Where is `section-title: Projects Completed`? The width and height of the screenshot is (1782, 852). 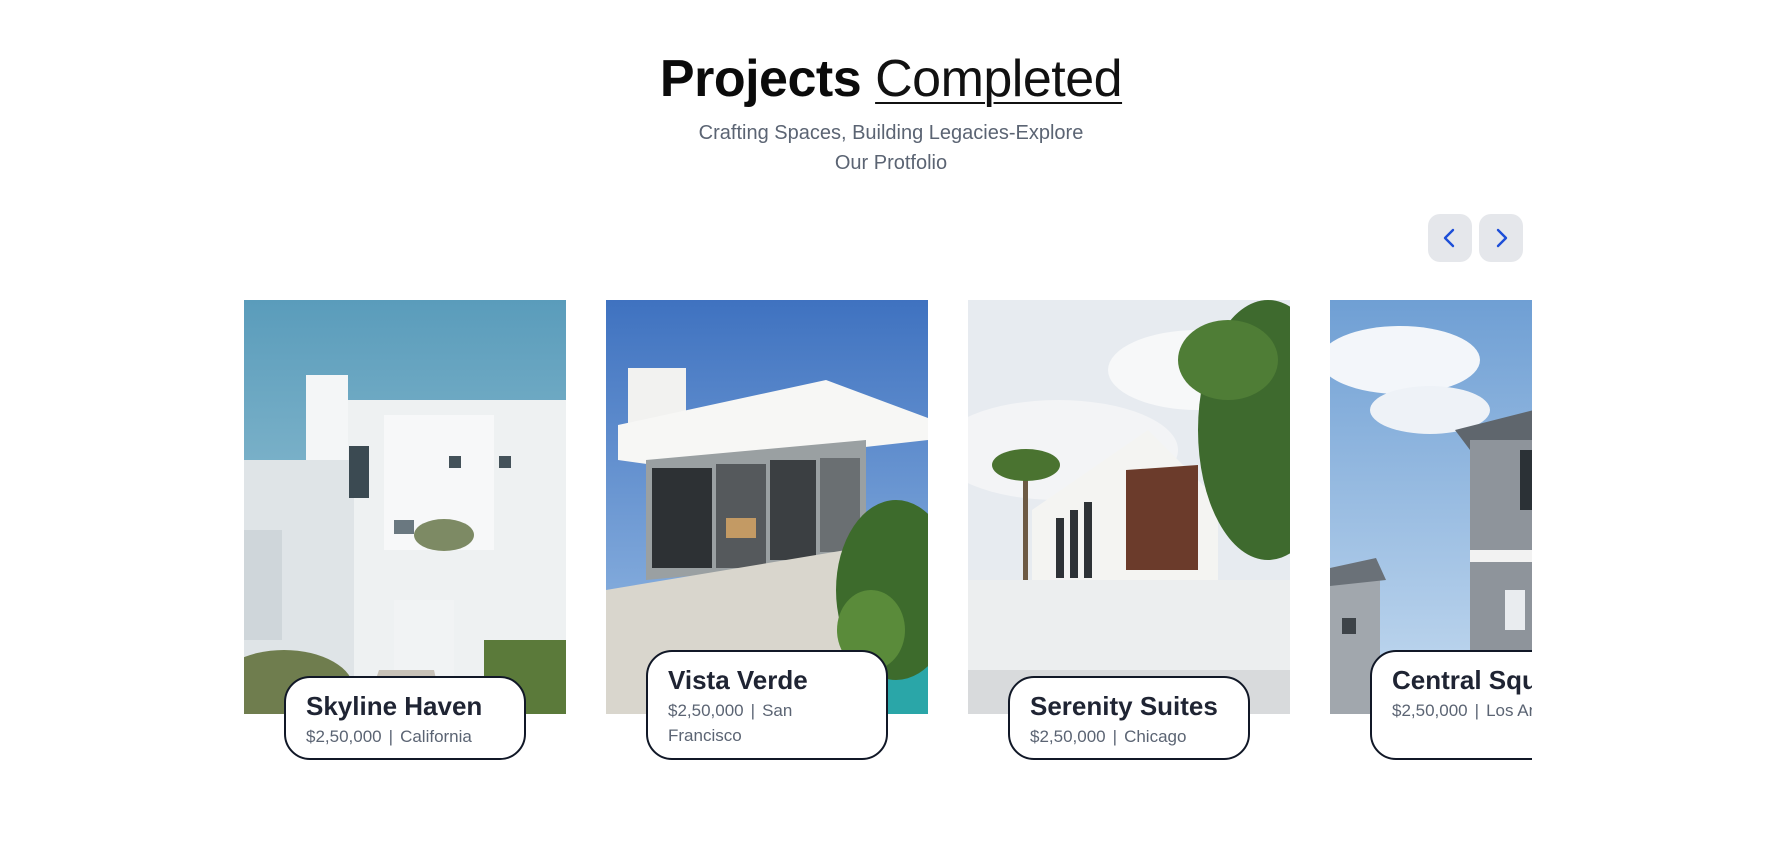
section-title: Projects Completed is located at coordinates (891, 79).